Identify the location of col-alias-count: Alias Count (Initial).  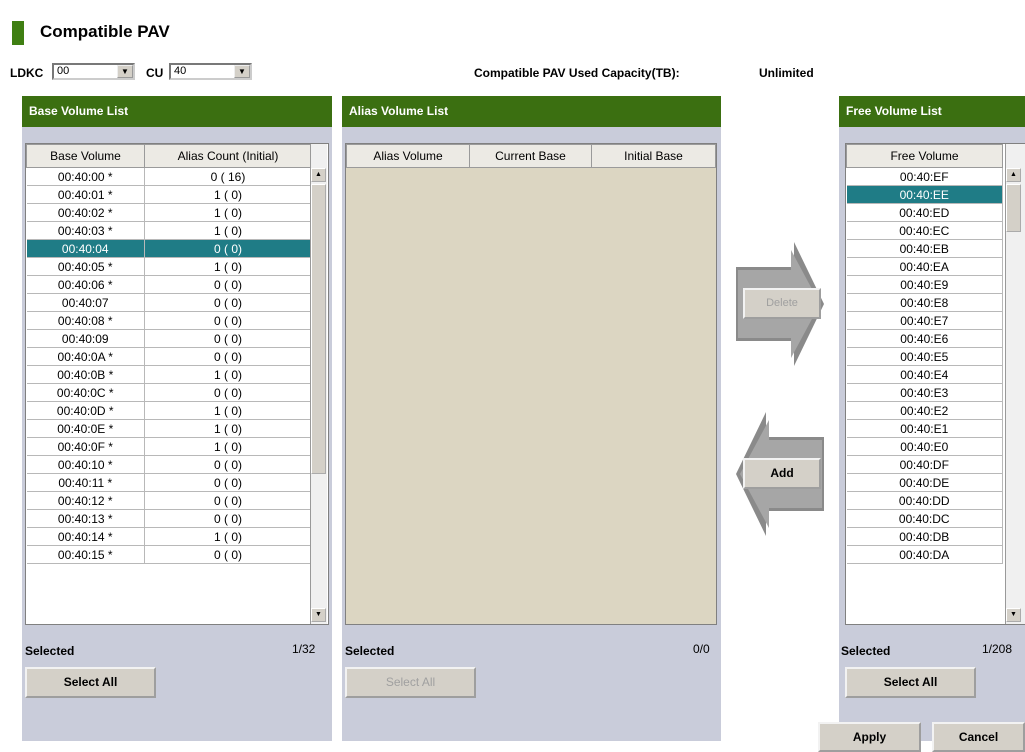
(228, 156).